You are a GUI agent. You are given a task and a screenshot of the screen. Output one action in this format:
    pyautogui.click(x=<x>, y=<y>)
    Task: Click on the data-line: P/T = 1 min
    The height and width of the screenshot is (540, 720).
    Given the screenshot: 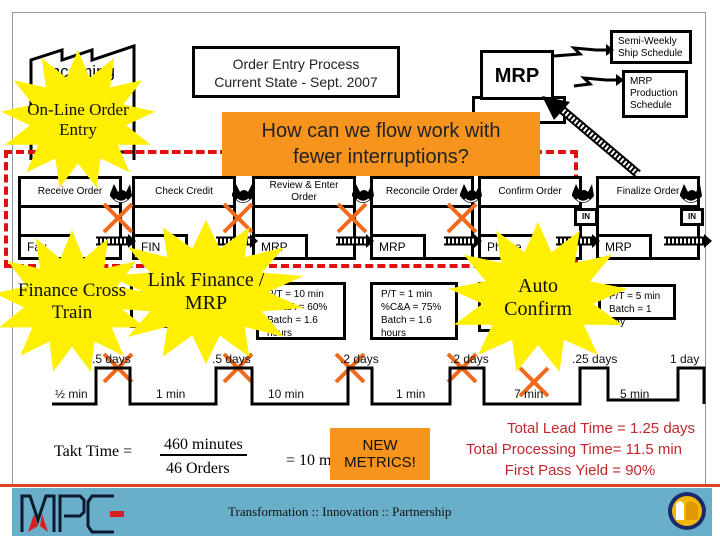 What is the action you would take?
    pyautogui.click(x=407, y=294)
    